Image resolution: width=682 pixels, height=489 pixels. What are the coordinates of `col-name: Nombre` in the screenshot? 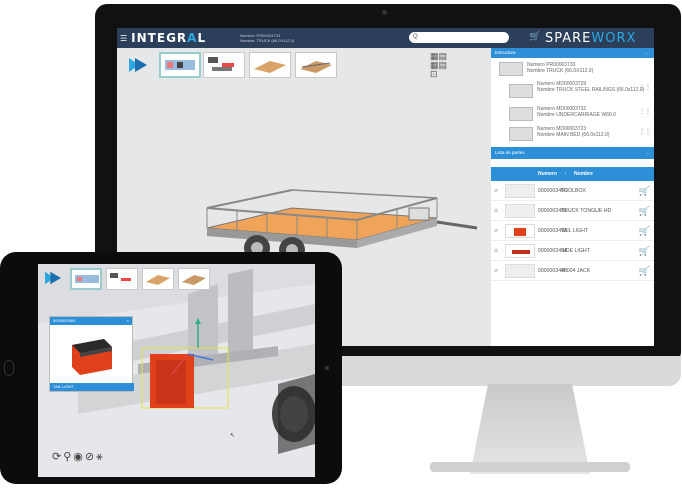 It's located at (583, 174).